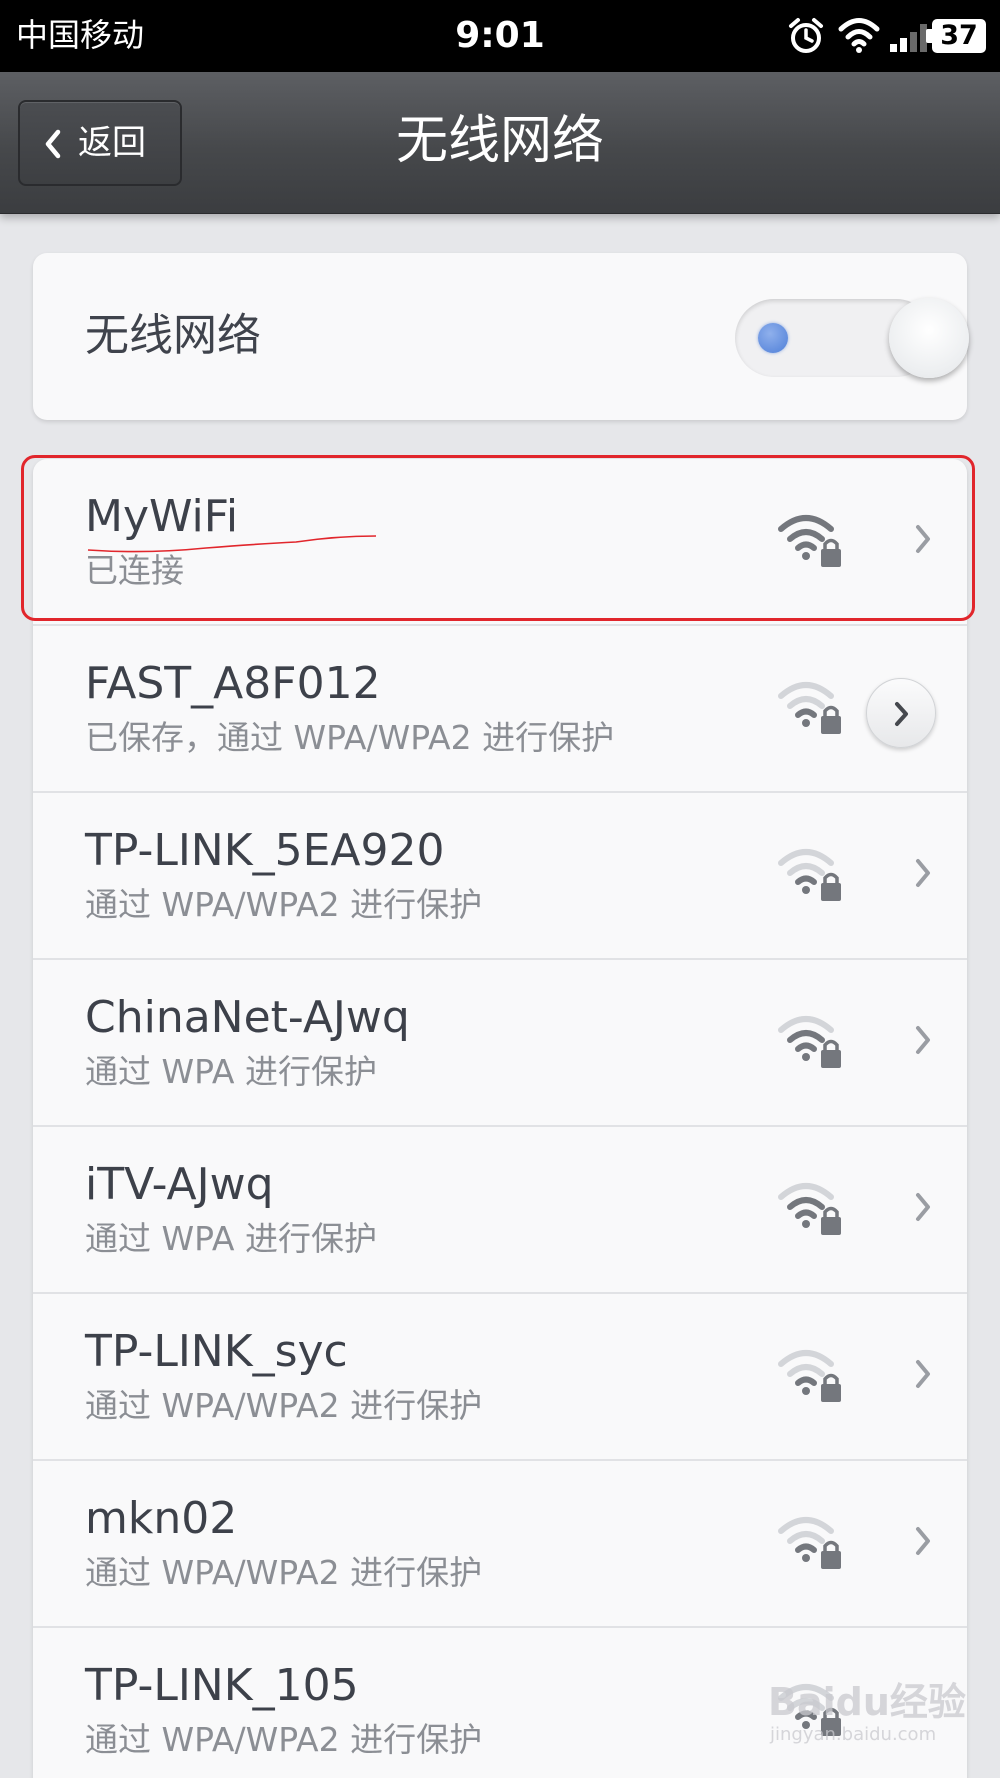 Image resolution: width=1000 pixels, height=1778 pixels. I want to click on network-ssid: MyWiFi, so click(162, 516).